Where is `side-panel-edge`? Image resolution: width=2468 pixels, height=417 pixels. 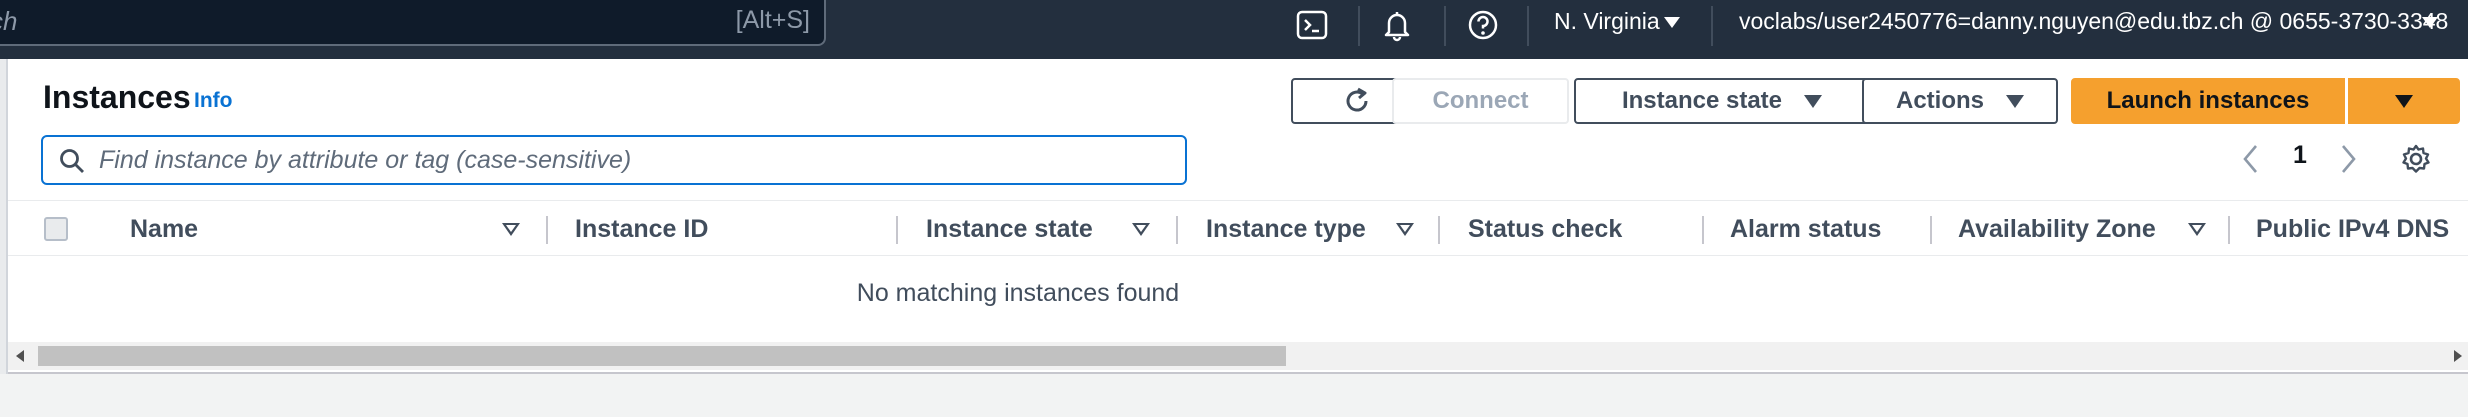
side-panel-edge is located at coordinates (4, 216).